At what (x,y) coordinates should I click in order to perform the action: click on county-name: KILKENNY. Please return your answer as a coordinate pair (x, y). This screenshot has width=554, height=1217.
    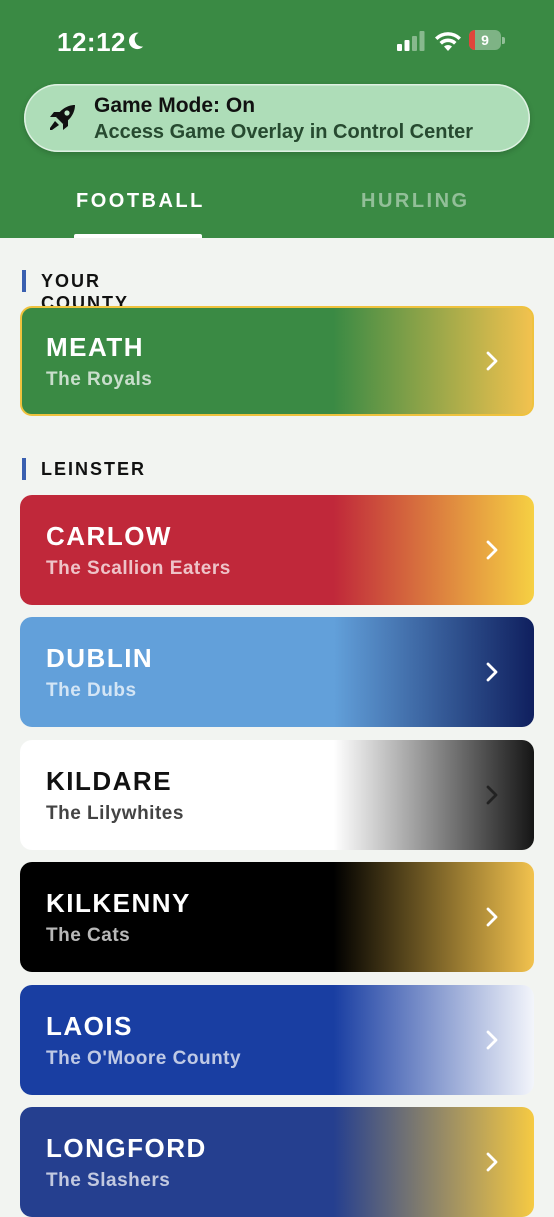
    Looking at the image, I should click on (118, 903).